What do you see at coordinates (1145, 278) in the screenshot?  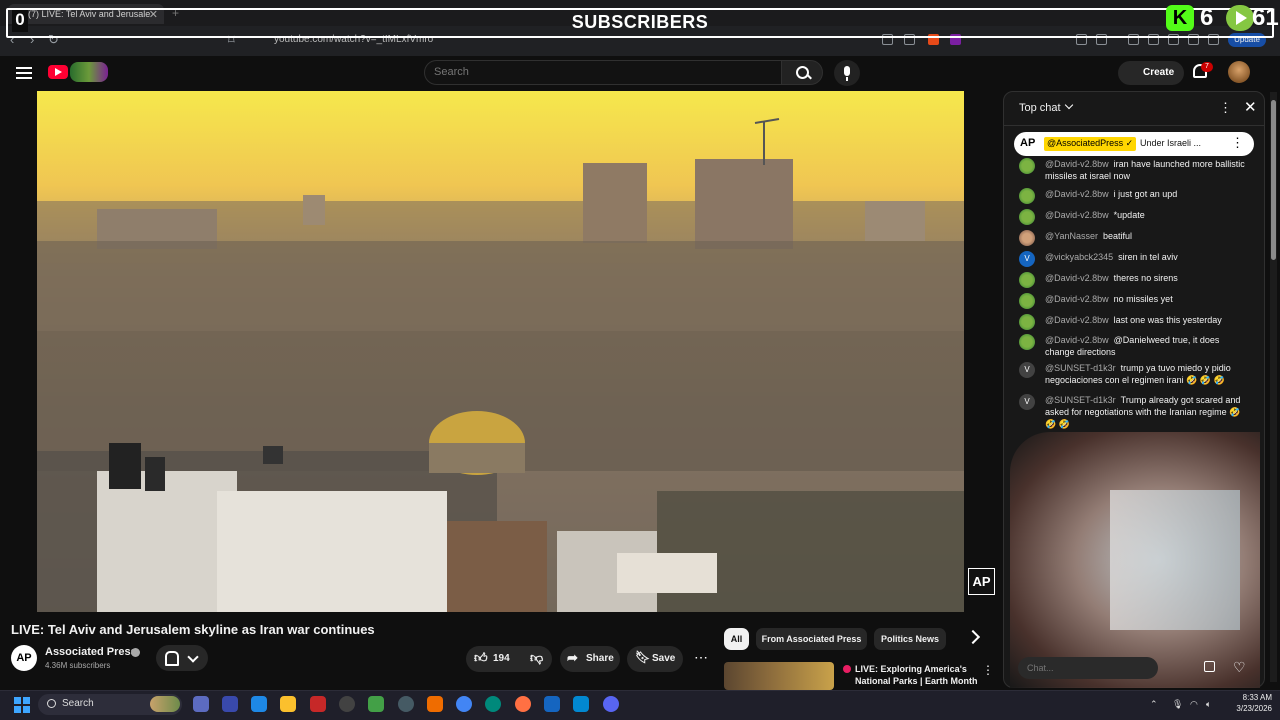 I see `chat-message-text: theres no sirens` at bounding box center [1145, 278].